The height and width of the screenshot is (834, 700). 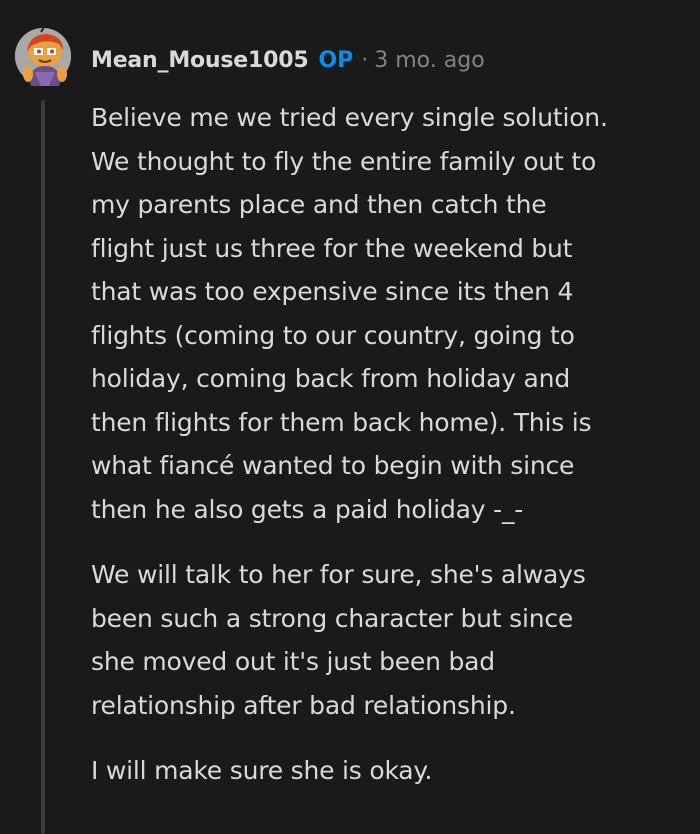 I want to click on text-line: then he also gets a paid holiday -_-, so click(x=307, y=509).